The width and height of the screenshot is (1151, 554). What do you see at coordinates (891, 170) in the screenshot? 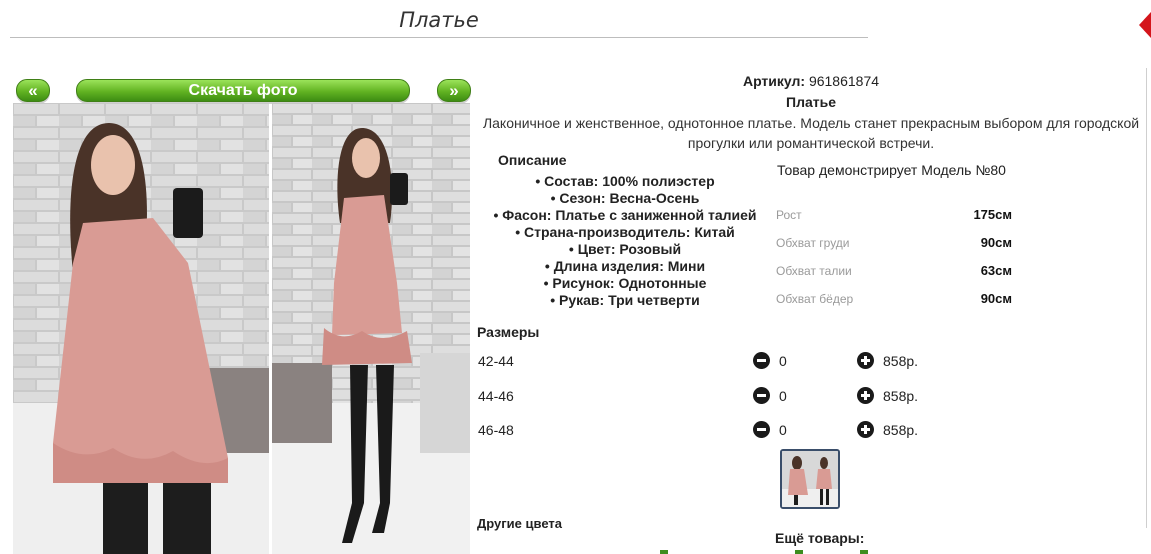
I see `model-info: Товар демонстрирует Модель №80` at bounding box center [891, 170].